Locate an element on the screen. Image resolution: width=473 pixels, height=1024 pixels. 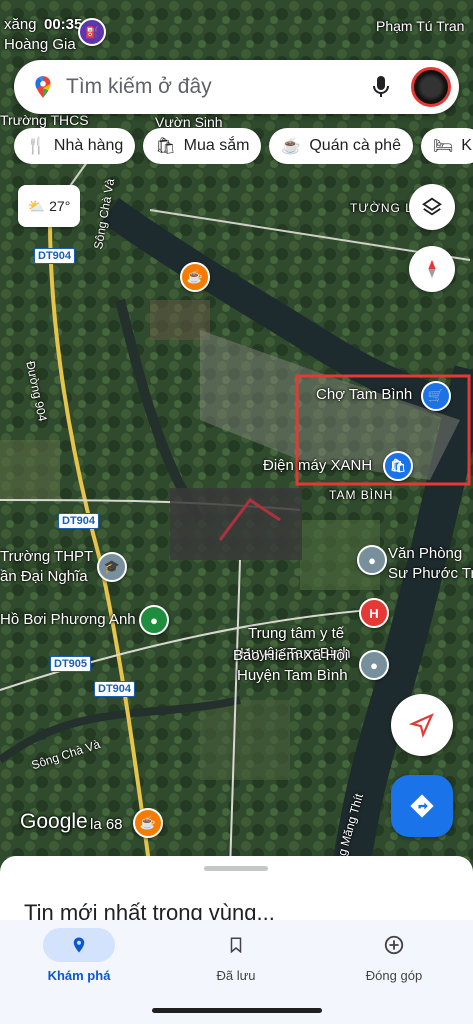
map-label: Sư Phước Tr is located at coordinates (430, 573).